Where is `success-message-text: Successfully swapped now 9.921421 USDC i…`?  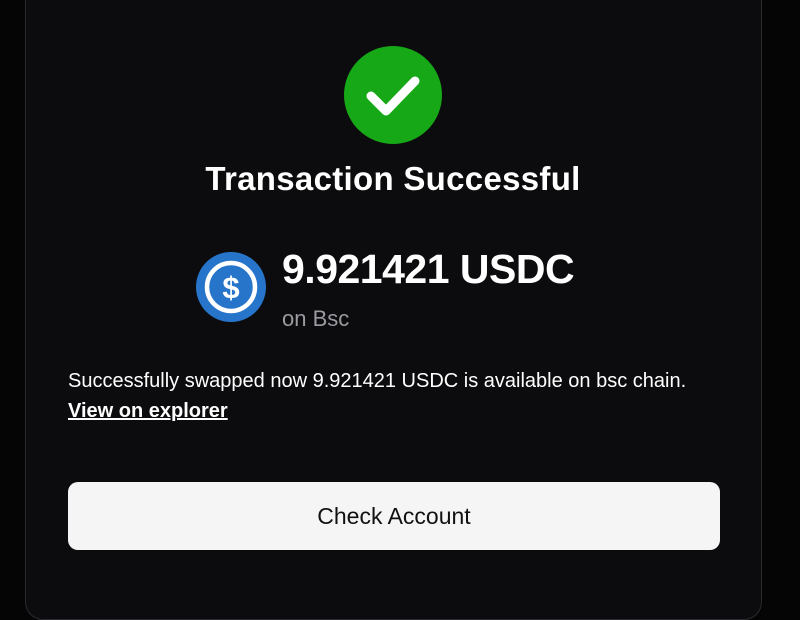
success-message-text: Successfully swapped now 9.921421 USDC i… is located at coordinates (377, 381).